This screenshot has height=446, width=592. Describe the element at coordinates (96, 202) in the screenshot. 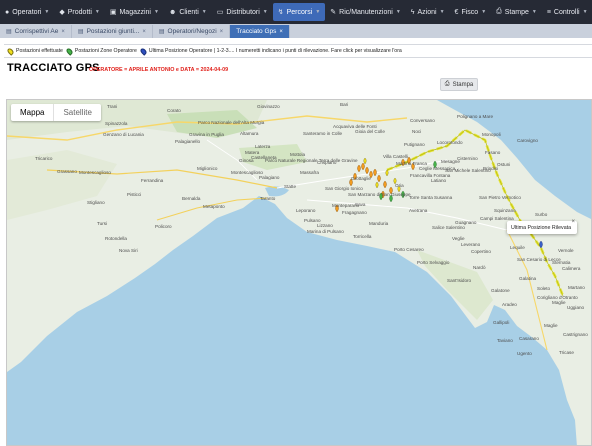

I see `place-label: Stigliano` at that location.